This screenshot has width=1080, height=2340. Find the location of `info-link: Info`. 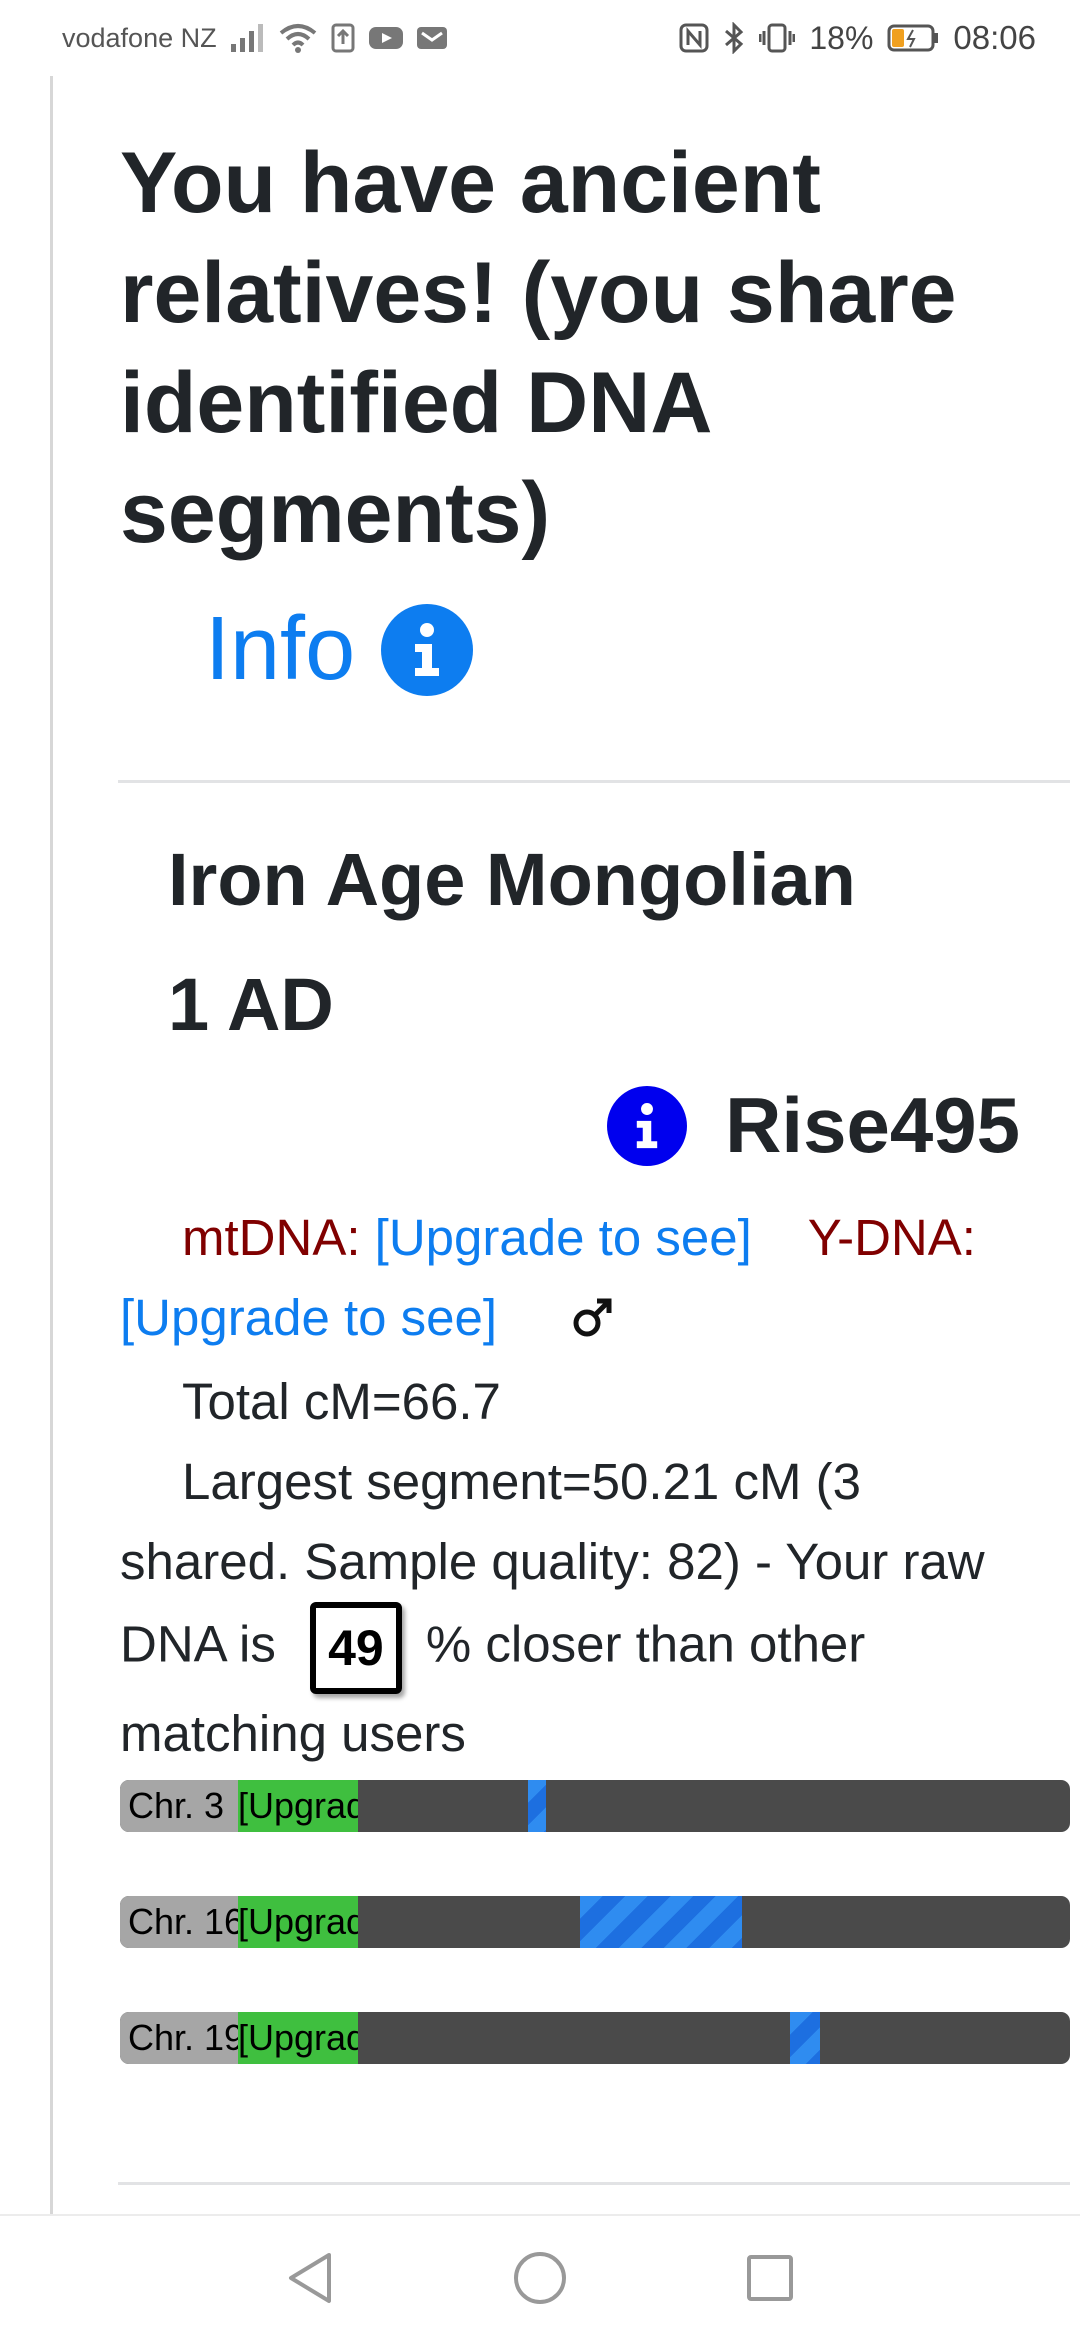

info-link: Info is located at coordinates (339, 649).